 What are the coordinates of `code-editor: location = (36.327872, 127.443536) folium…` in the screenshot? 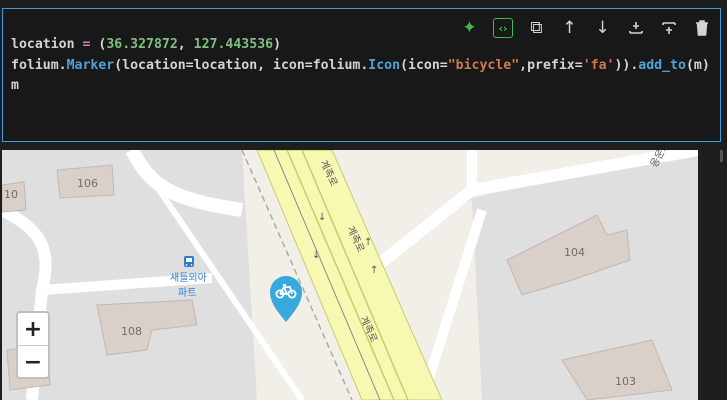 It's located at (360, 66).